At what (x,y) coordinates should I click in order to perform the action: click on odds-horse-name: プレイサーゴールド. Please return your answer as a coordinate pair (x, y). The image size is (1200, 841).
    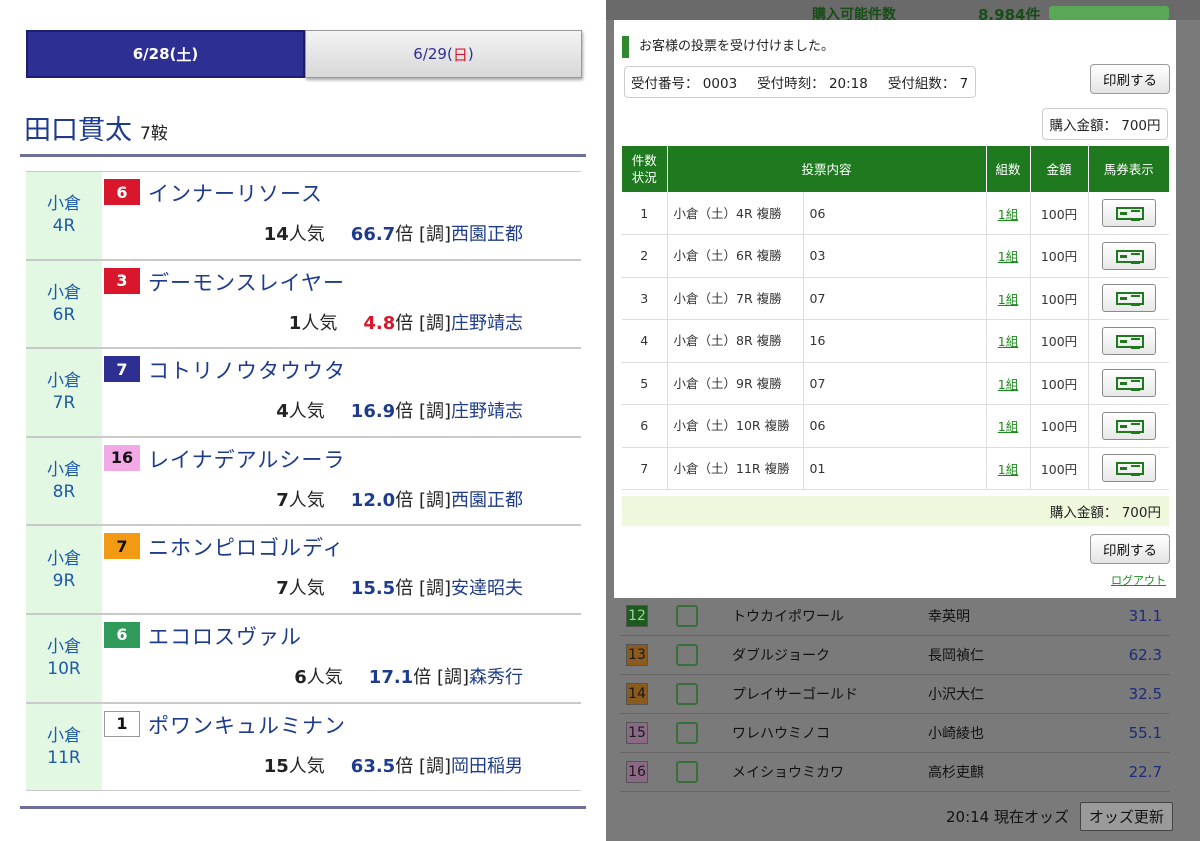
    Looking at the image, I should click on (795, 695).